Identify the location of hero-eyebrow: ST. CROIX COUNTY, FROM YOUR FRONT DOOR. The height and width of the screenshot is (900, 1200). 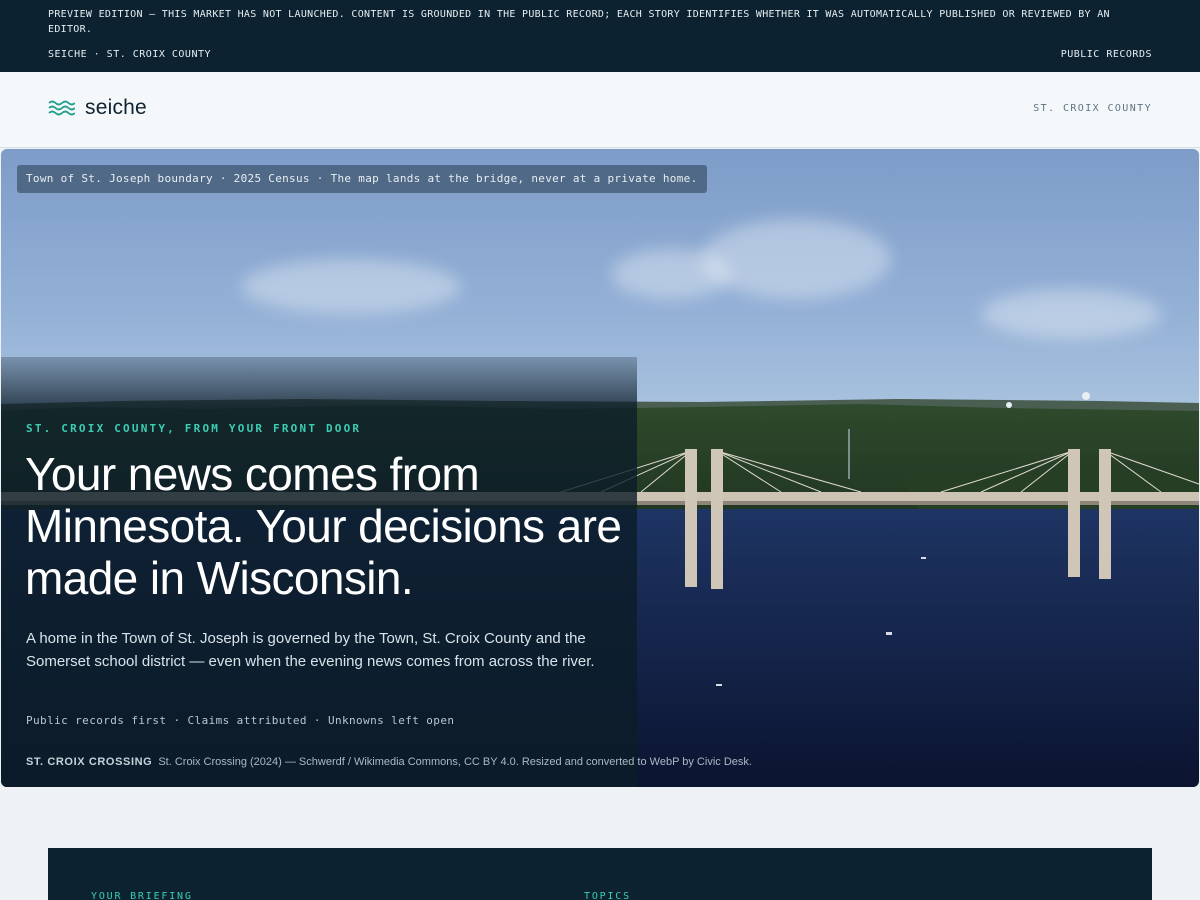
(194, 428).